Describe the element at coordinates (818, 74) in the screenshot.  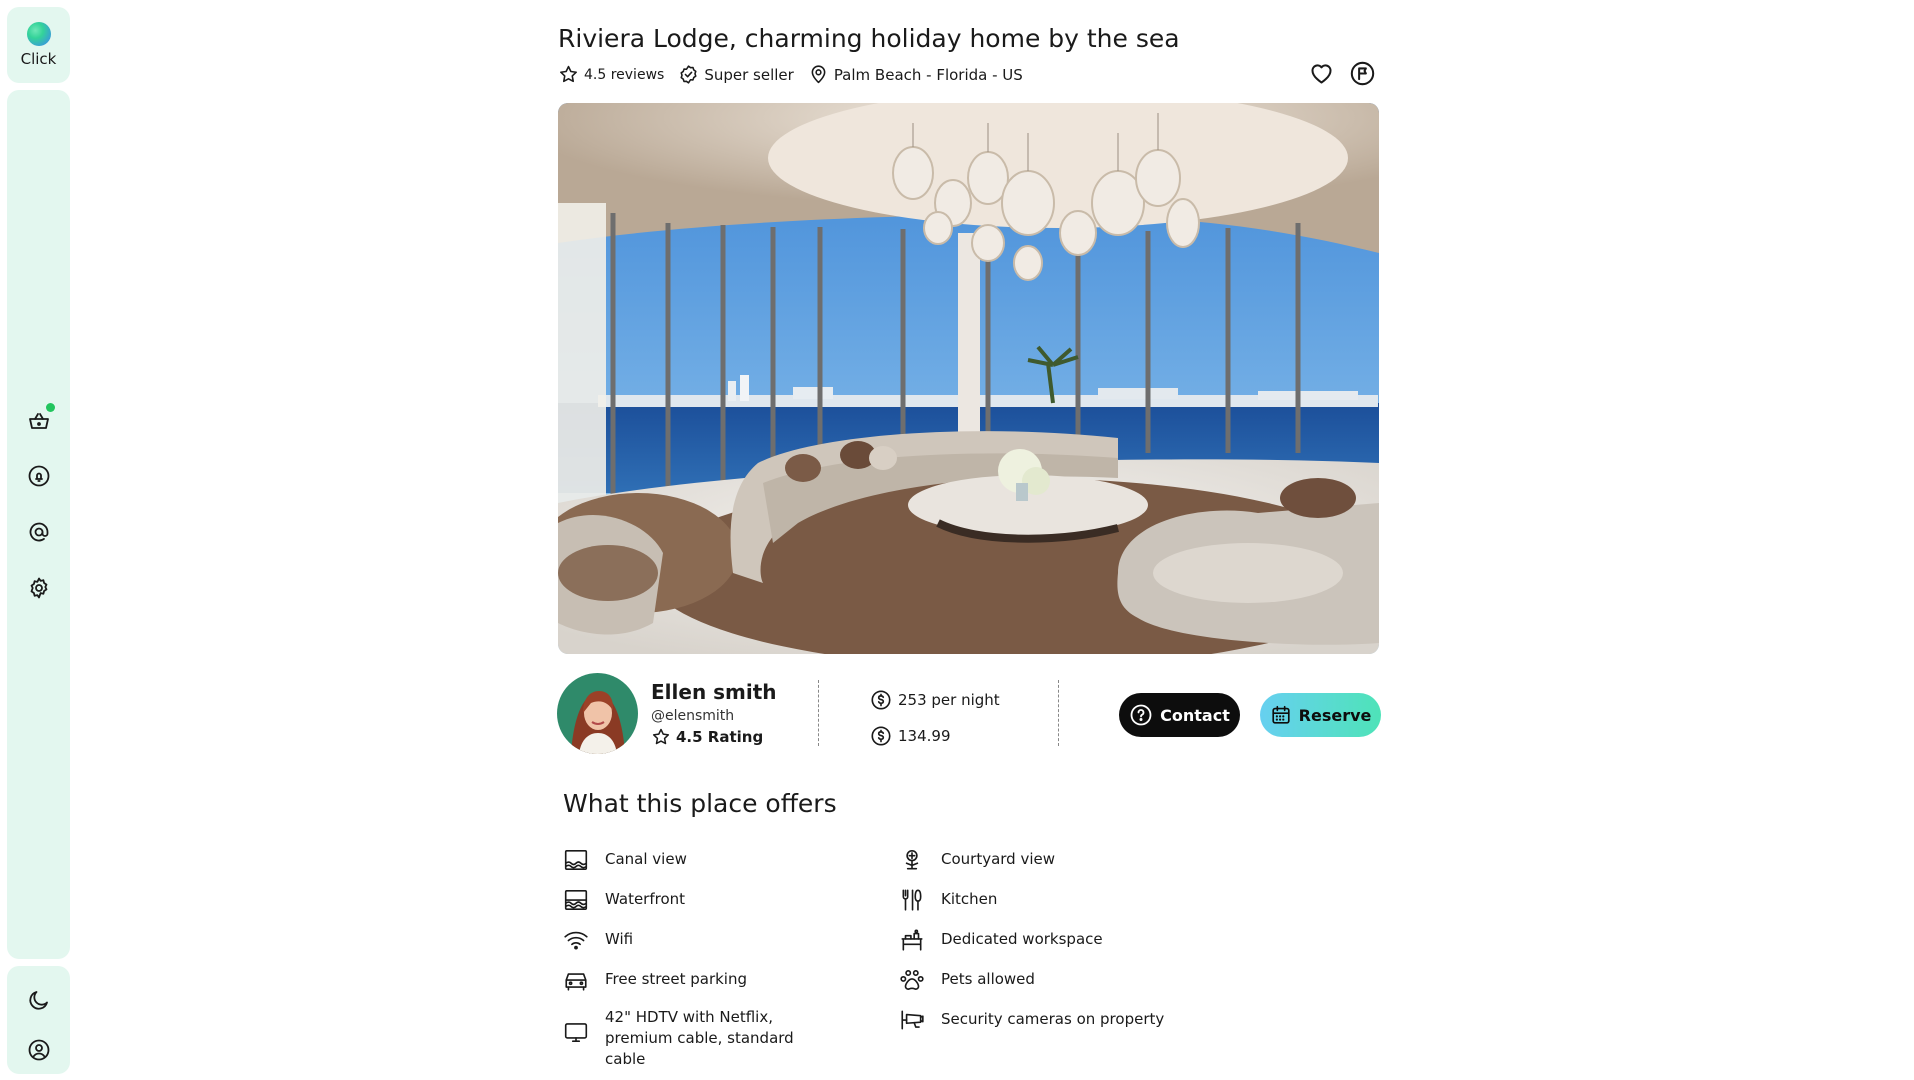
I see `location-pin-icon` at that location.